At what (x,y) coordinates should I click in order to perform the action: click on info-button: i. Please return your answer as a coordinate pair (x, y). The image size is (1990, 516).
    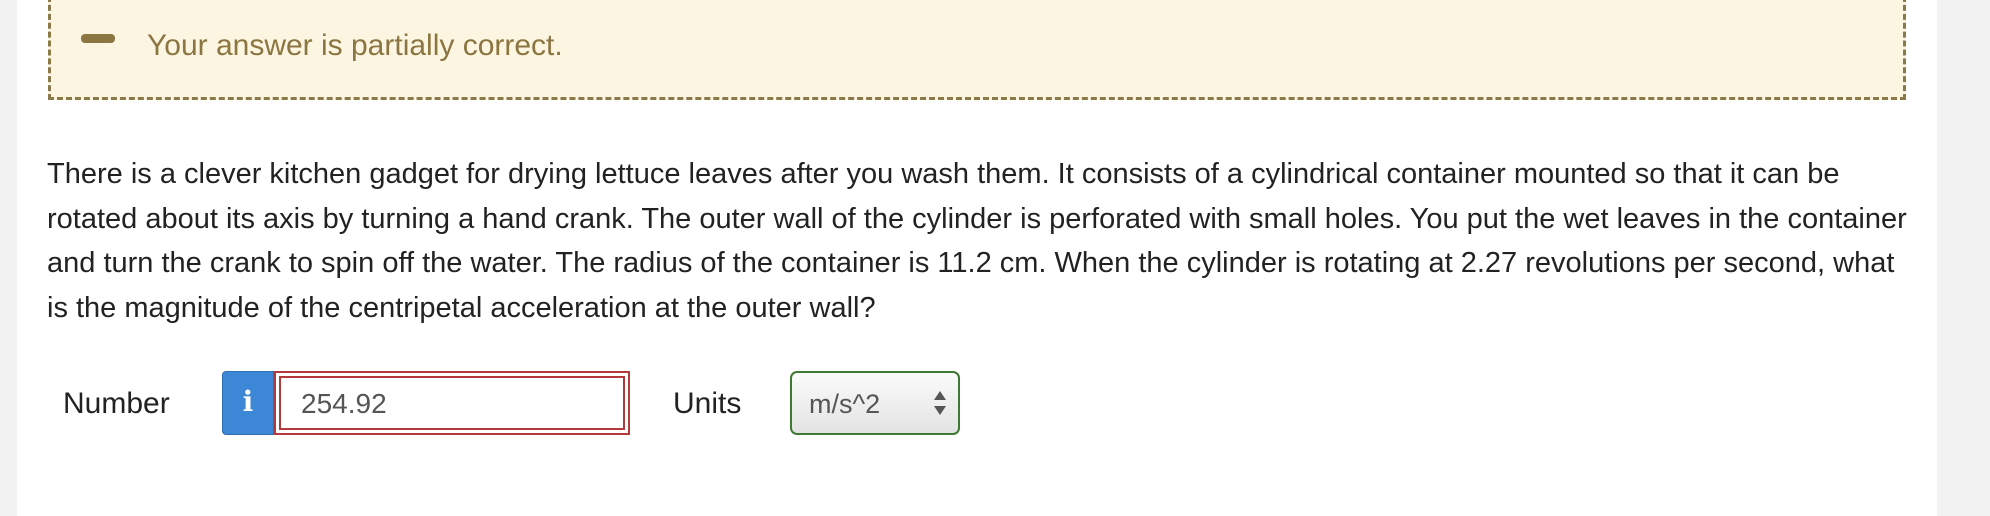
    Looking at the image, I should click on (248, 403).